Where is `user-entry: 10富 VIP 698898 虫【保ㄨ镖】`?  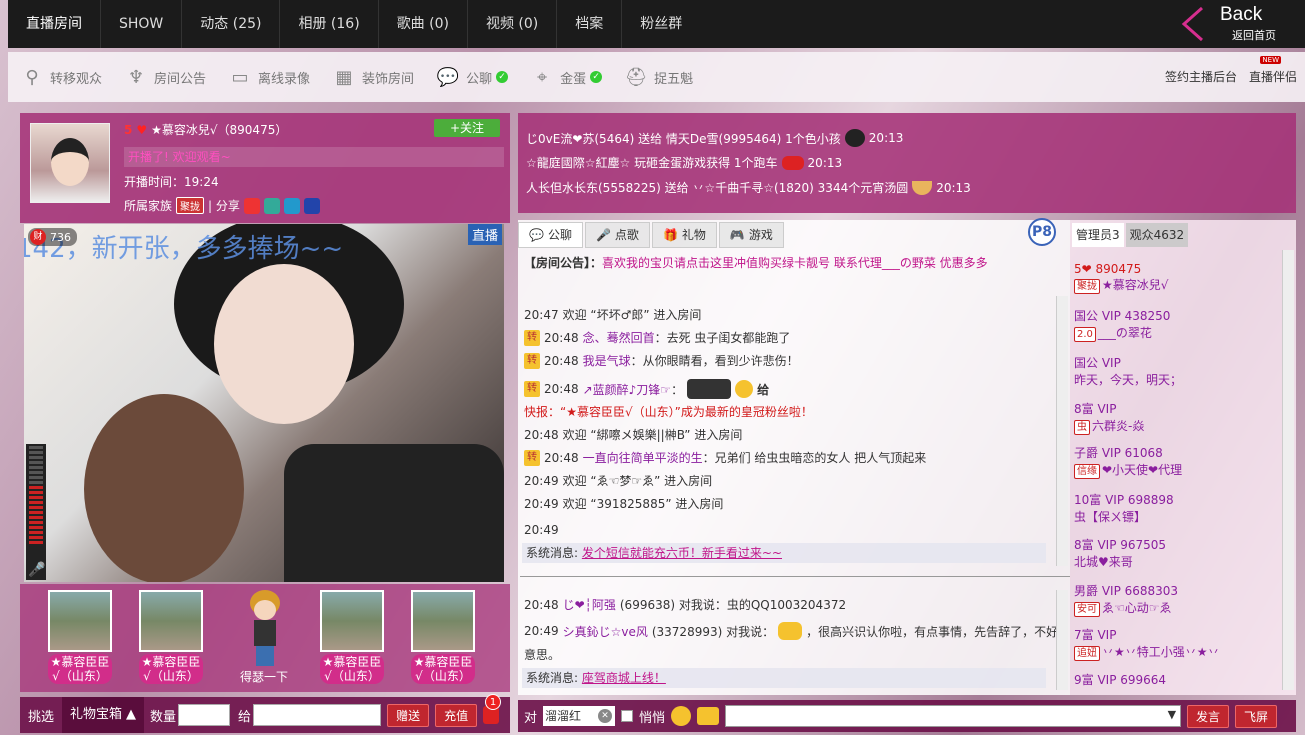
user-entry: 10富 VIP 698898 虫【保ㄨ镖】 is located at coordinates (1124, 508).